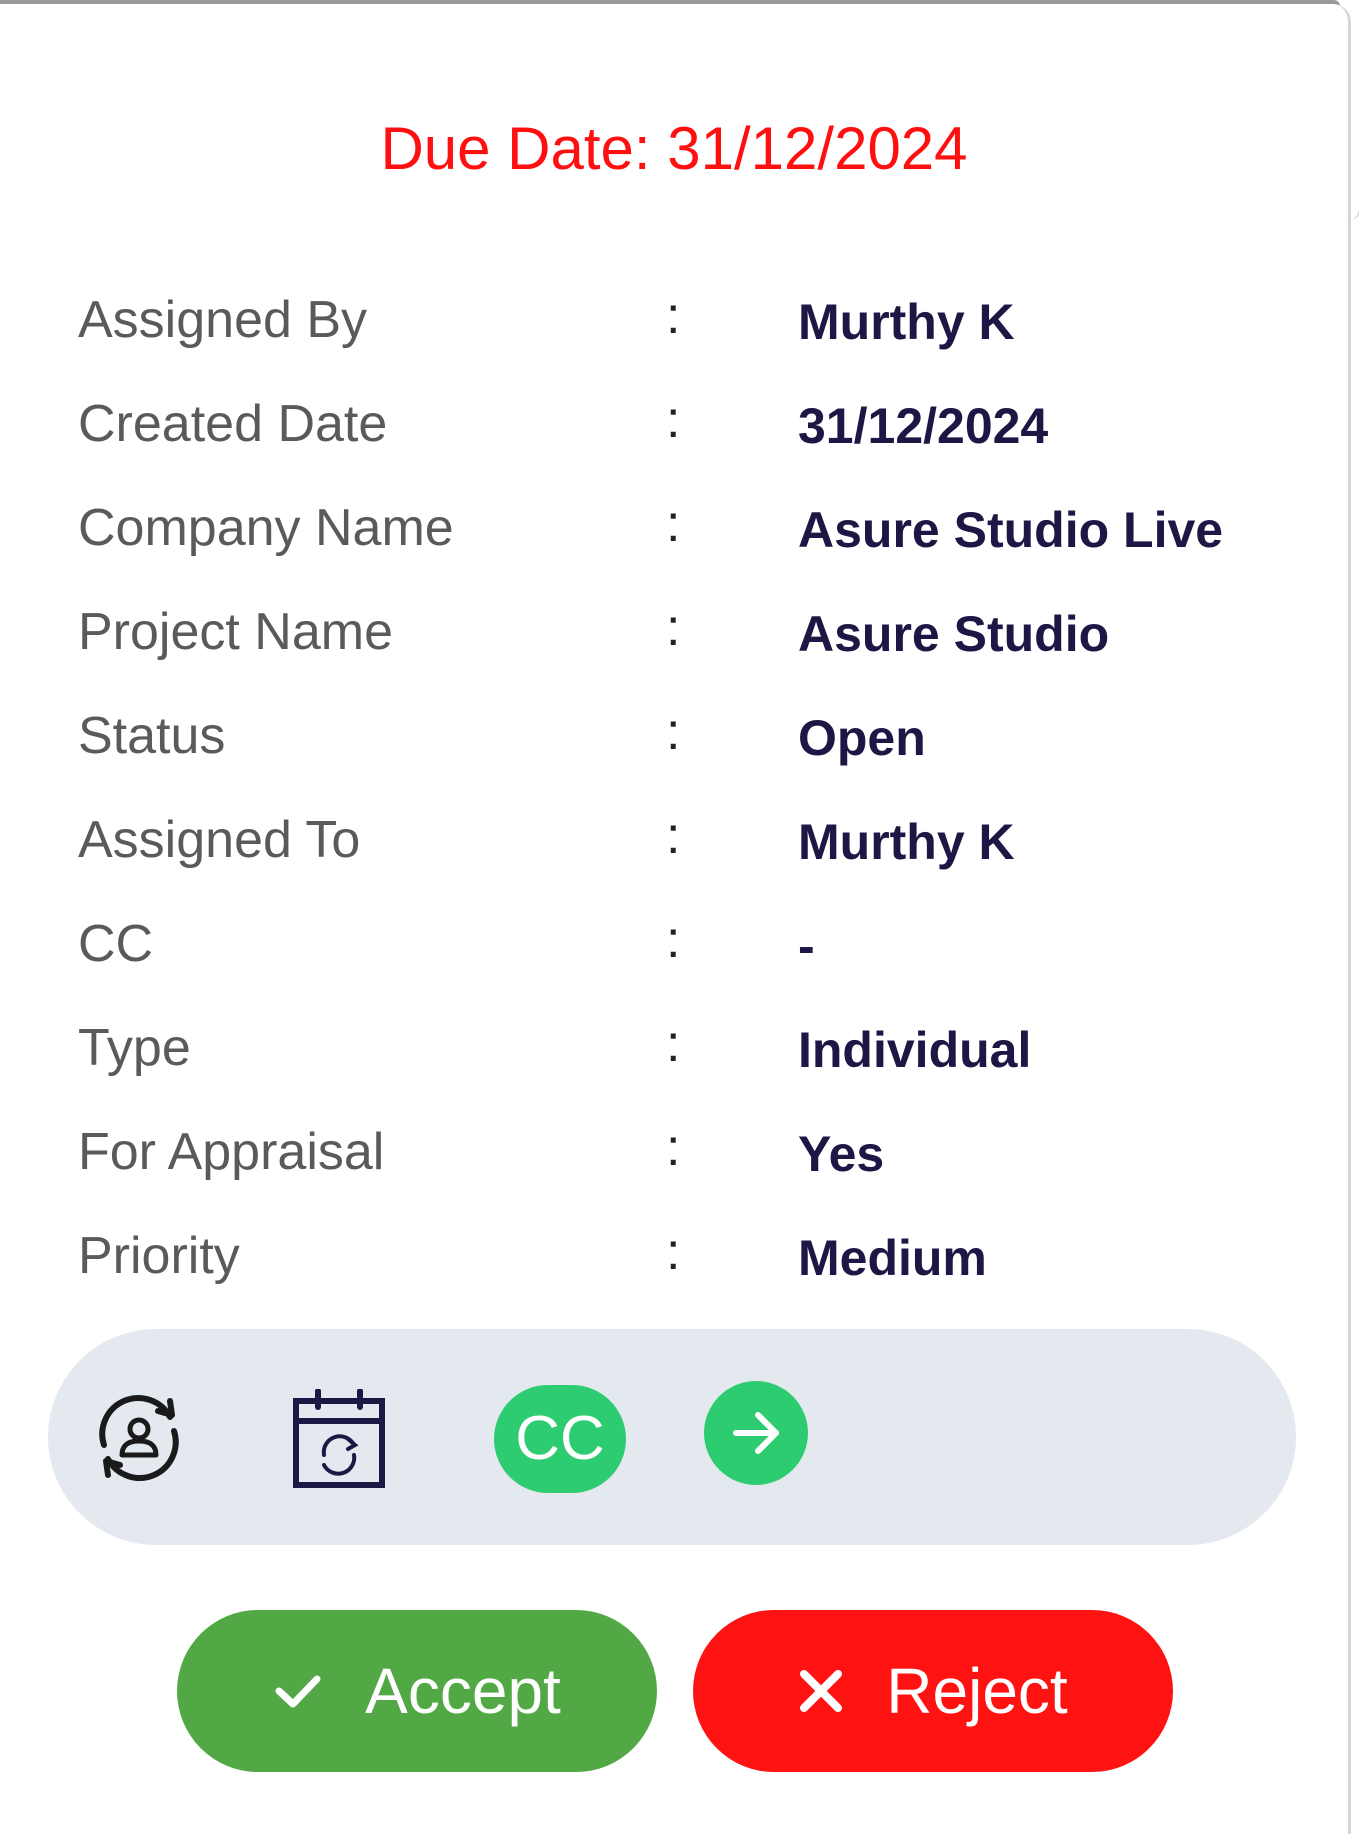 The width and height of the screenshot is (1359, 1834). I want to click on accept-label: Accept, so click(463, 1691).